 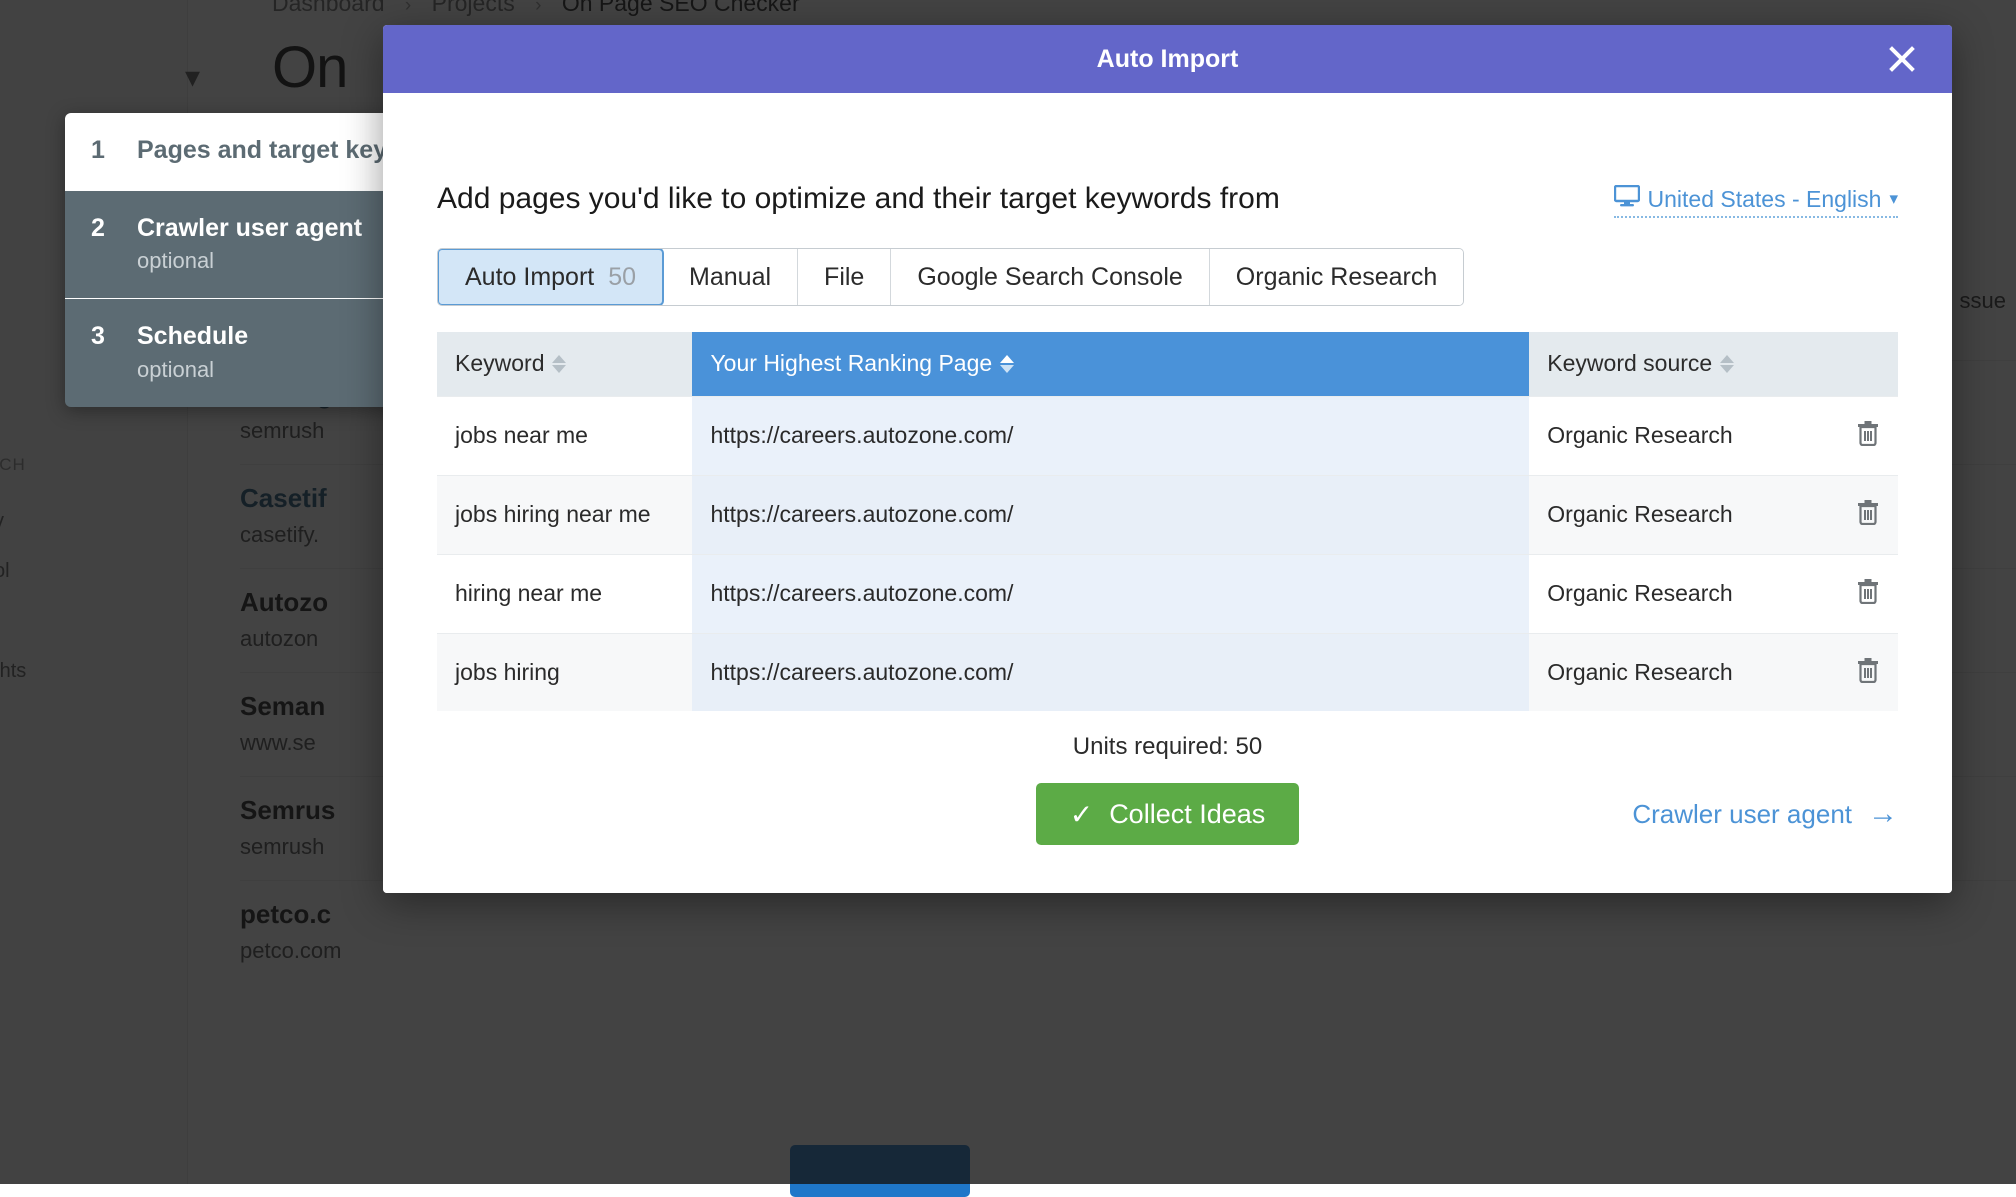 What do you see at coordinates (499, 363) in the screenshot?
I see `column-header-label: Keyword` at bounding box center [499, 363].